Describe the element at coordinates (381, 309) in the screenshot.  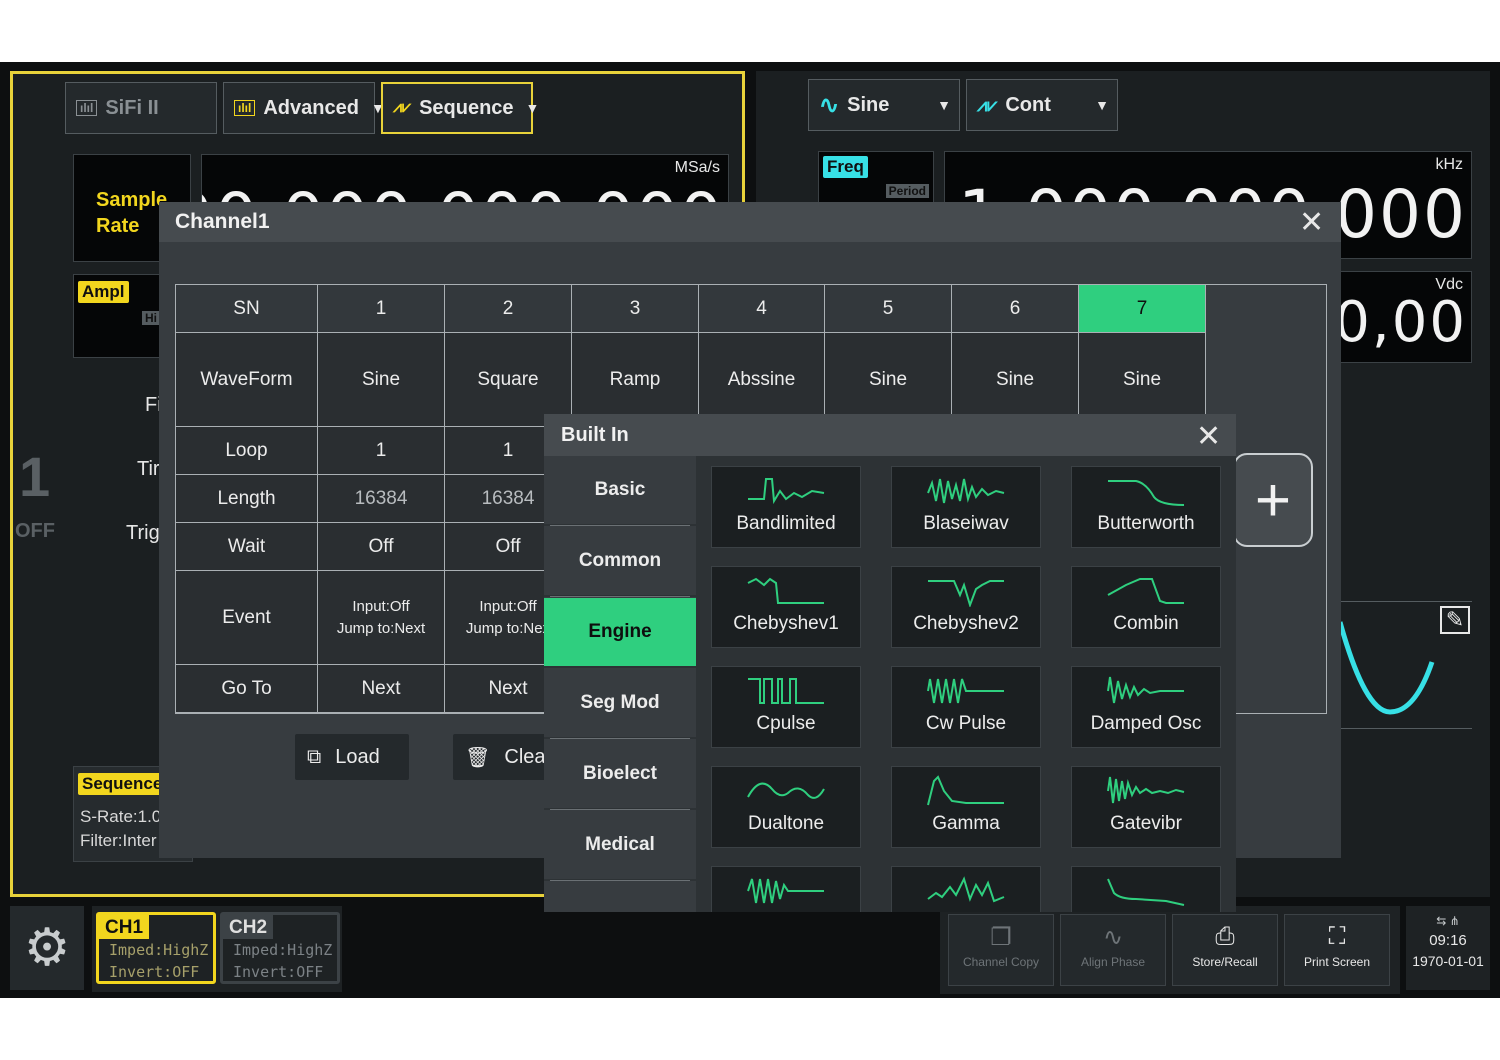
I see `sn-cell: 1` at that location.